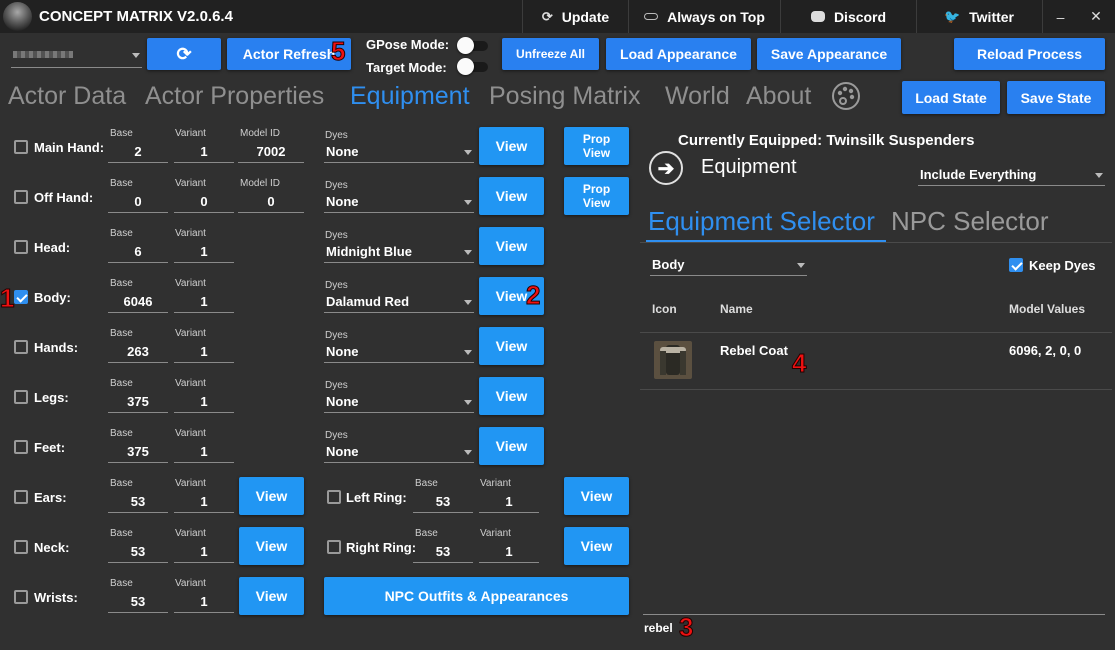 This screenshot has height=650, width=1115. Describe the element at coordinates (978, 16) in the screenshot. I see `twitter-button: 🐦 Twitter` at that location.